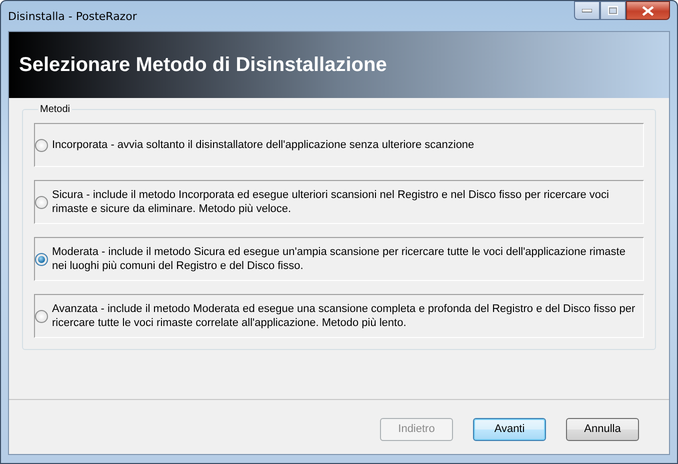 This screenshot has height=464, width=678. What do you see at coordinates (347, 259) in the screenshot?
I see `option-label: Moderata - include il metodo Sicura ed esegue un'ampia scansione per ricercare tutte le voci dell'applicazione rimaste nei luoghi più comuni del Registro e del Disco fisso.` at bounding box center [347, 259].